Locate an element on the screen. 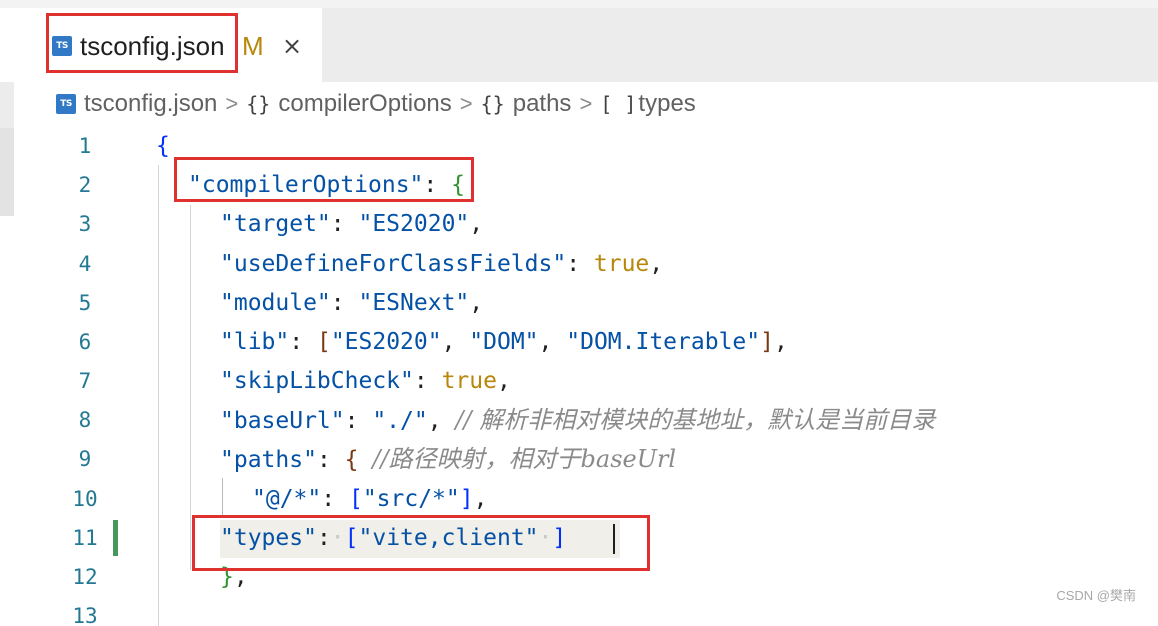 The image size is (1158, 626). json-key: "@/*" is located at coordinates (287, 499).